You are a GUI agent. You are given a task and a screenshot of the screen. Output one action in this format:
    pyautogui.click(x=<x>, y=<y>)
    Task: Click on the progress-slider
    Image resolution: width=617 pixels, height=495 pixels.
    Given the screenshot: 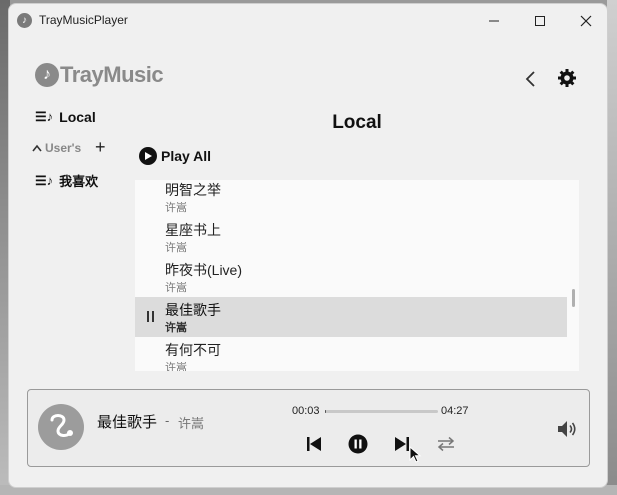 What is the action you would take?
    pyautogui.click(x=381, y=411)
    